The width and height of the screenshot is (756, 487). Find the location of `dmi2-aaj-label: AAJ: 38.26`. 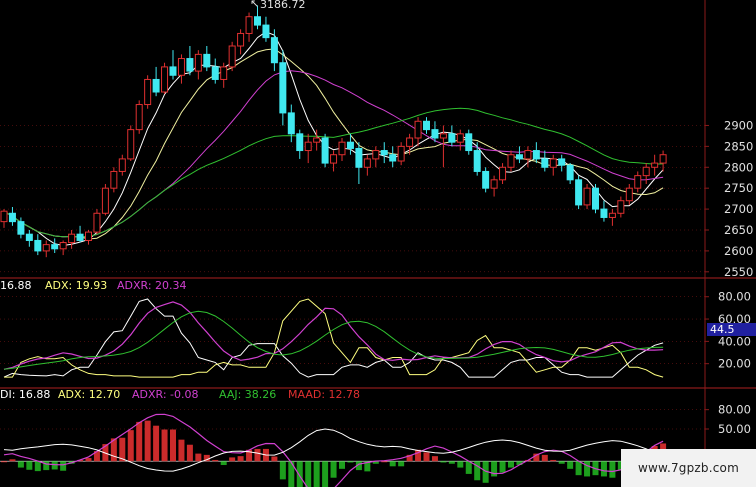

dmi2-aaj-label: AAJ: 38.26 is located at coordinates (247, 394).